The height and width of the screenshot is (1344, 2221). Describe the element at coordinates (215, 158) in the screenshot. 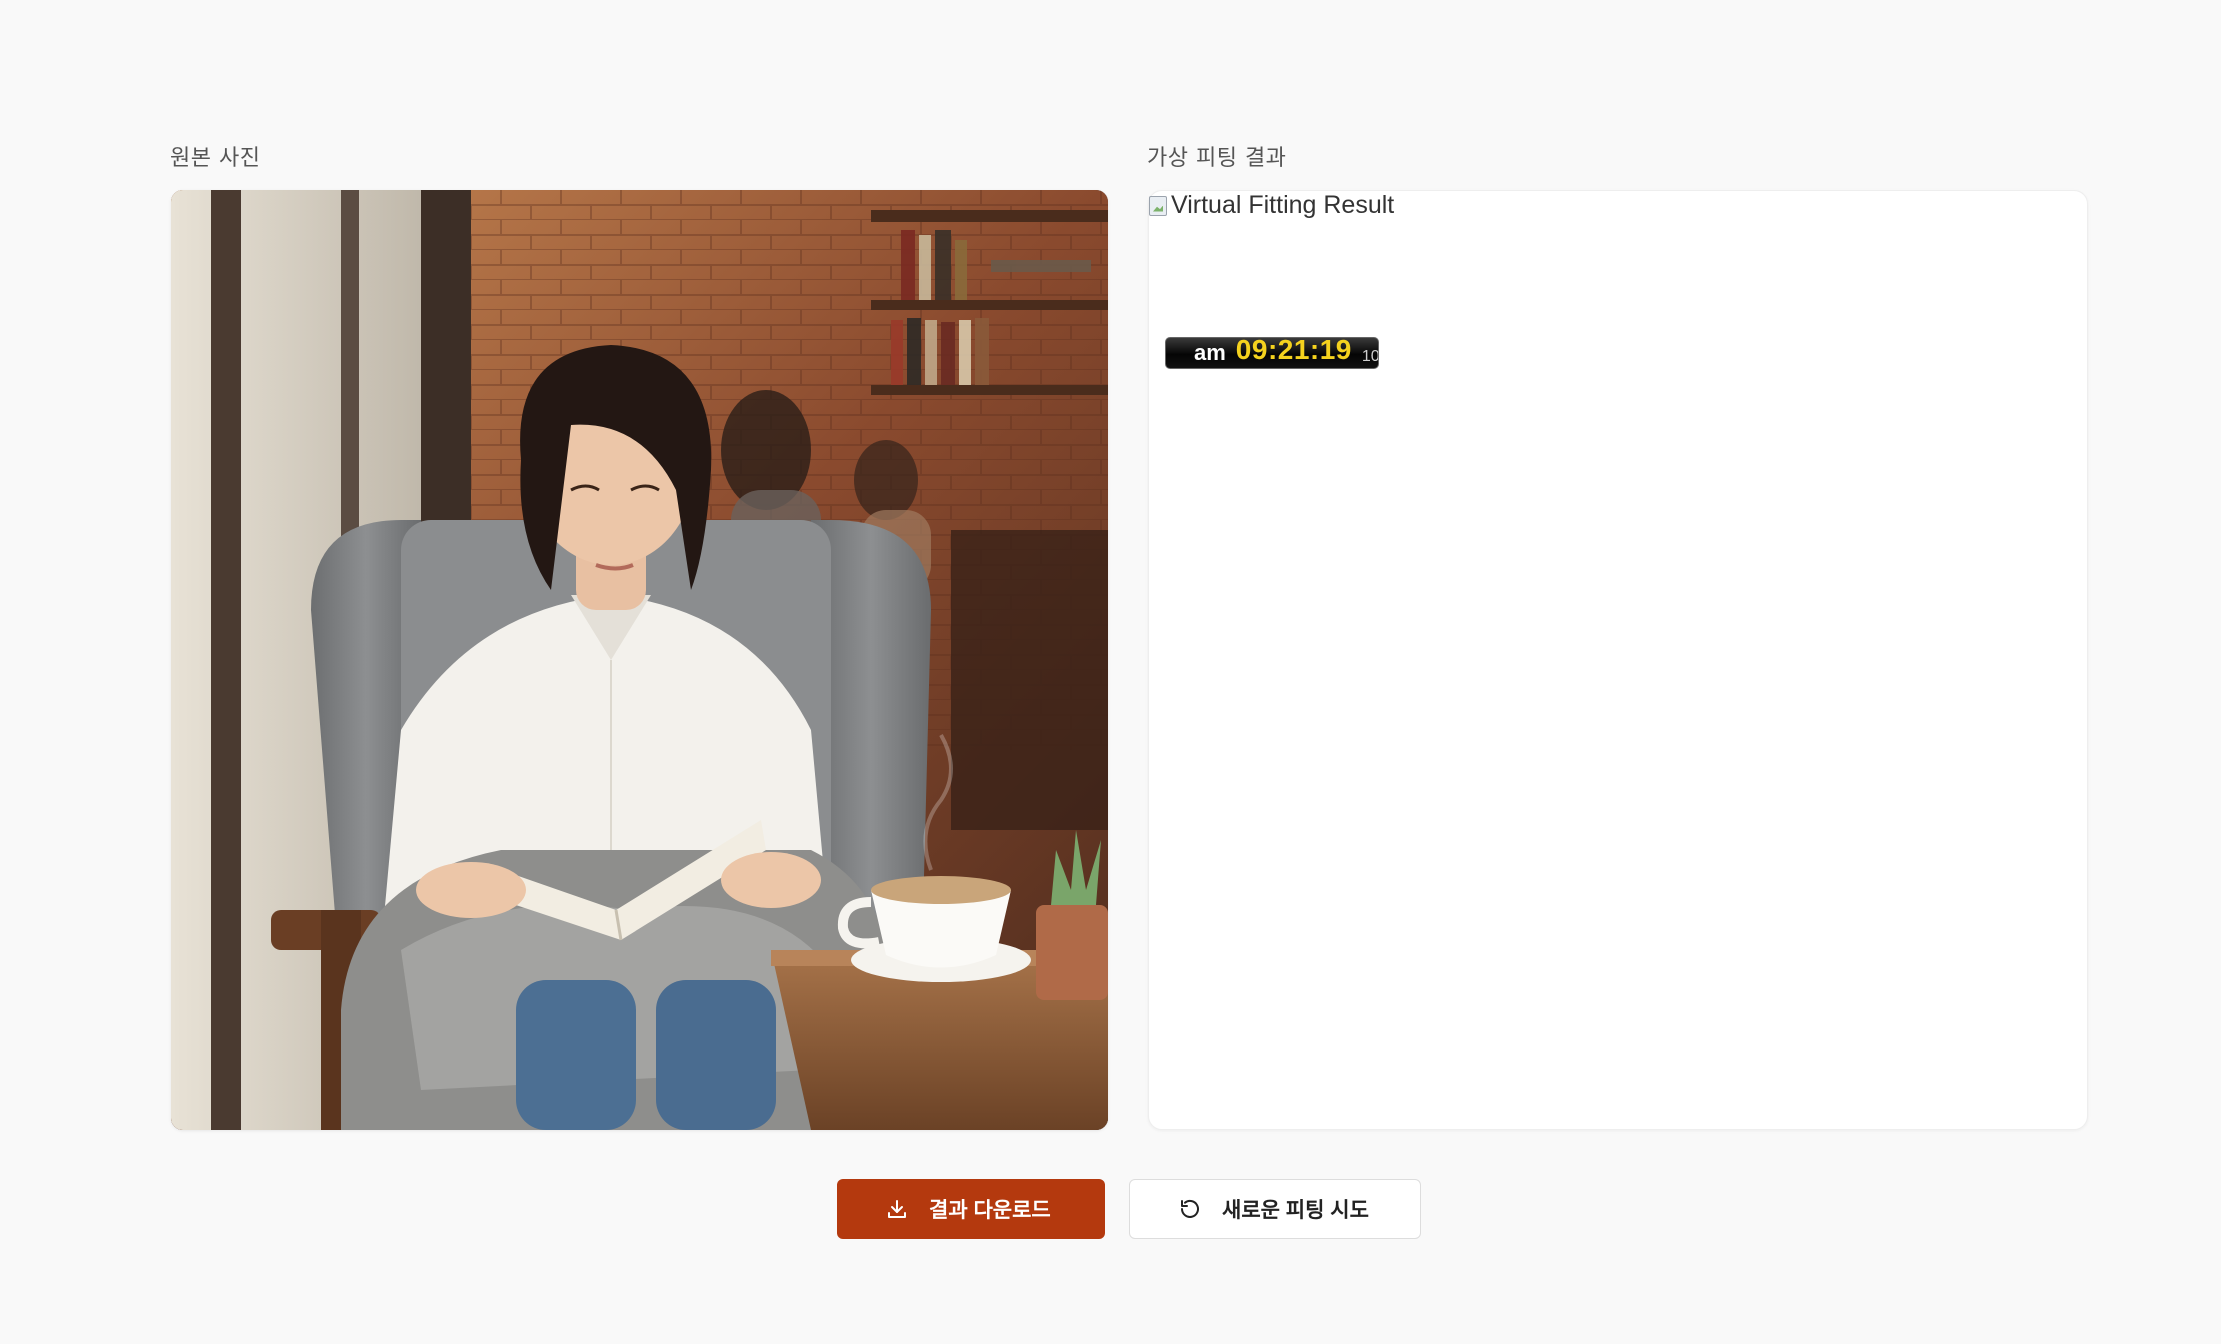

I see `original-photo-label: 원본 사진` at that location.